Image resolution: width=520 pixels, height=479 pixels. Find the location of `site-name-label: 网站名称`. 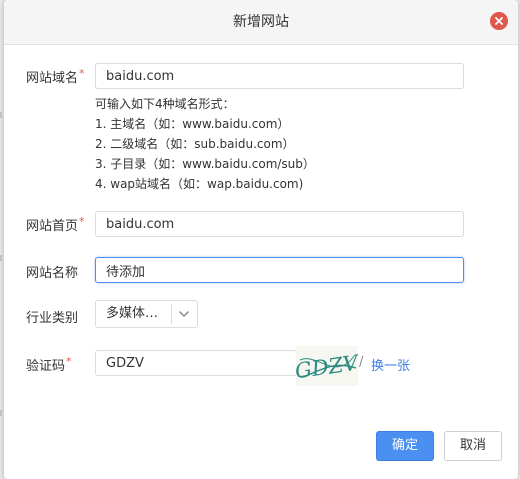

site-name-label: 网站名称 is located at coordinates (52, 273).